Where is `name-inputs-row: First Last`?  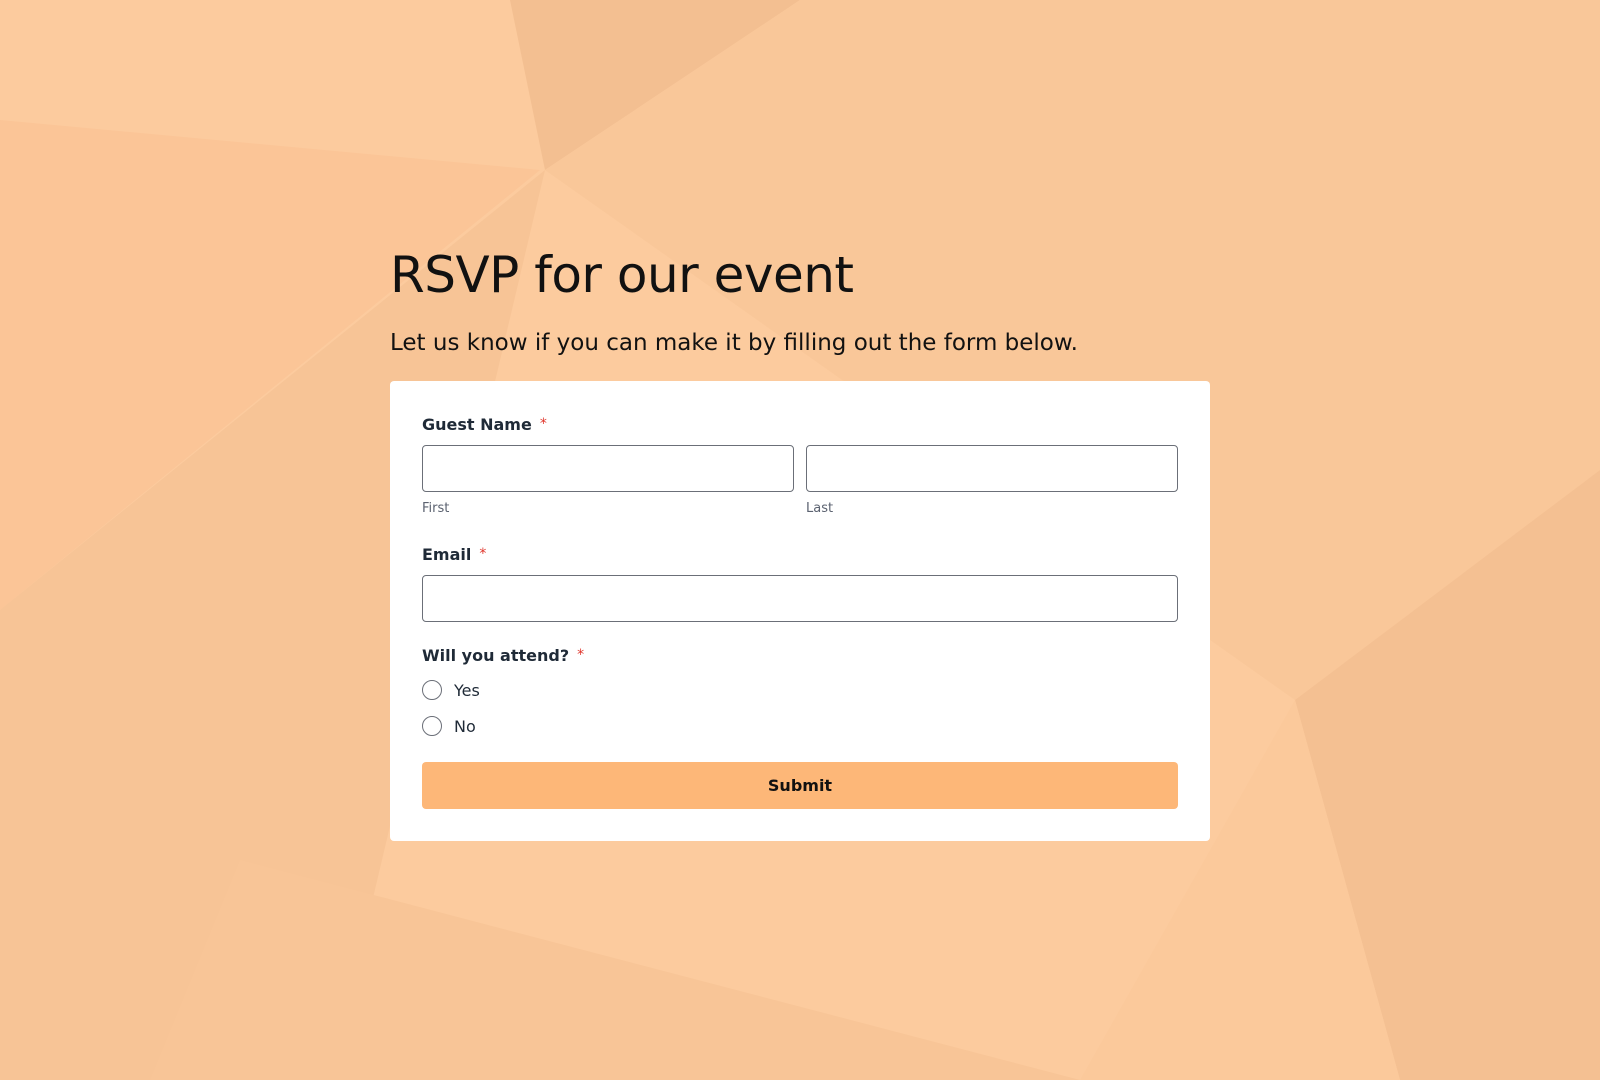 name-inputs-row: First Last is located at coordinates (800, 482).